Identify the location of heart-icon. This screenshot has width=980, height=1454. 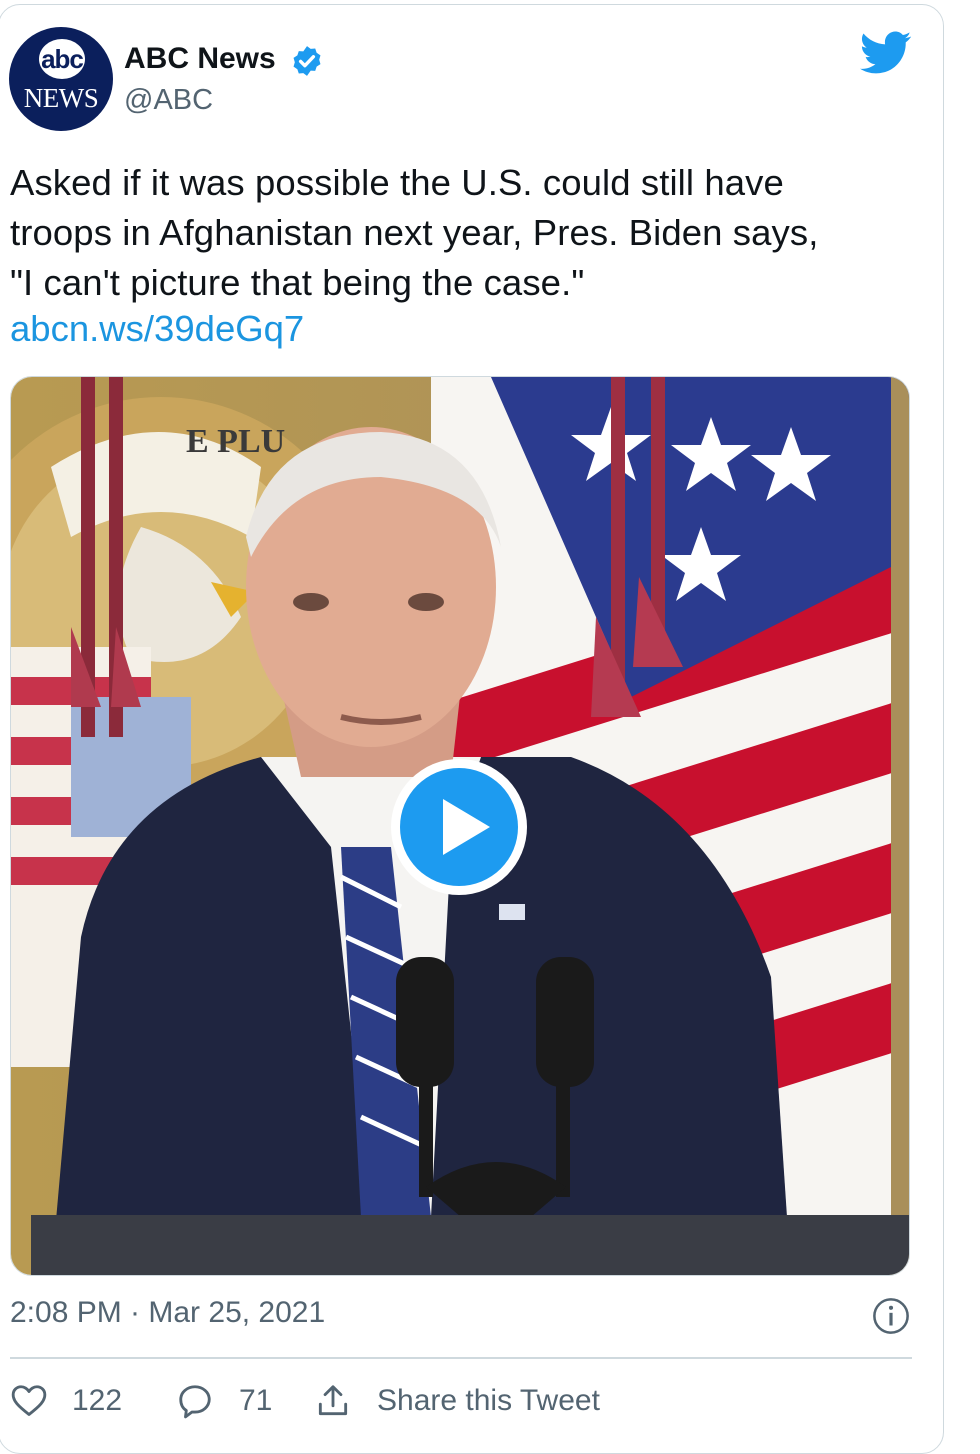
(29, 1401).